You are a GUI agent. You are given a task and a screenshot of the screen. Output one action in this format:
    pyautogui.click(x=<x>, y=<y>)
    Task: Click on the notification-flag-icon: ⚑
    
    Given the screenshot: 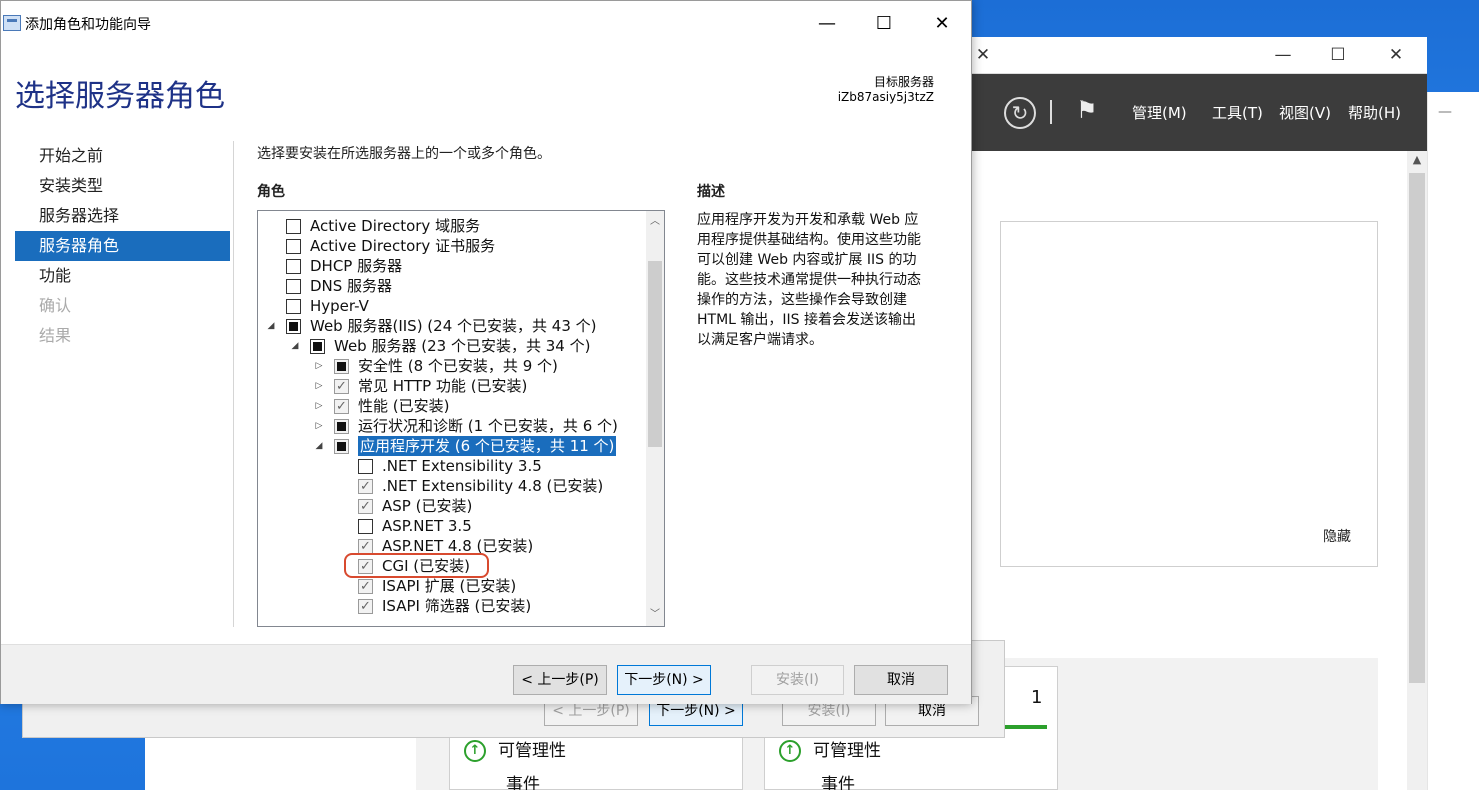 What is the action you would take?
    pyautogui.click(x=1087, y=110)
    